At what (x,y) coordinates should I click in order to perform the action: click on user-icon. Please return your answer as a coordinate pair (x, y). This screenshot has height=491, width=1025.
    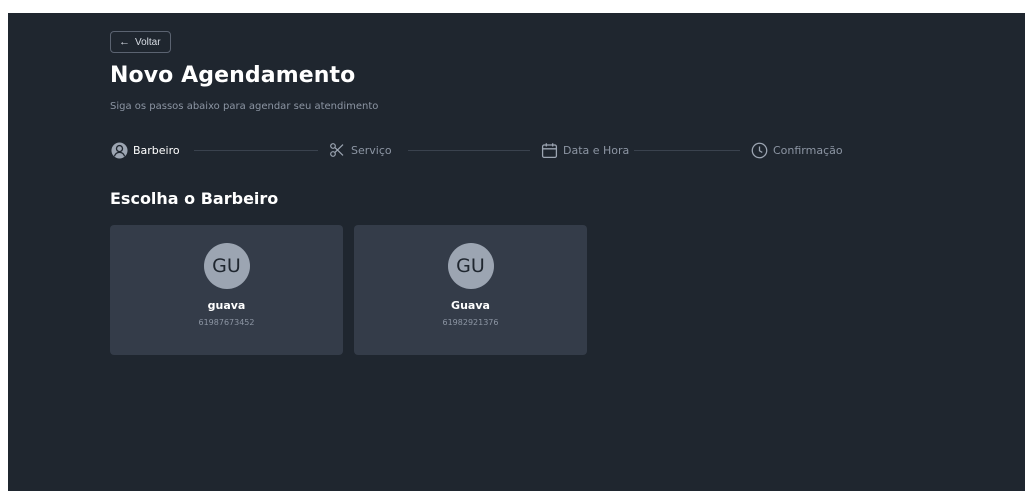
    Looking at the image, I should click on (119, 150).